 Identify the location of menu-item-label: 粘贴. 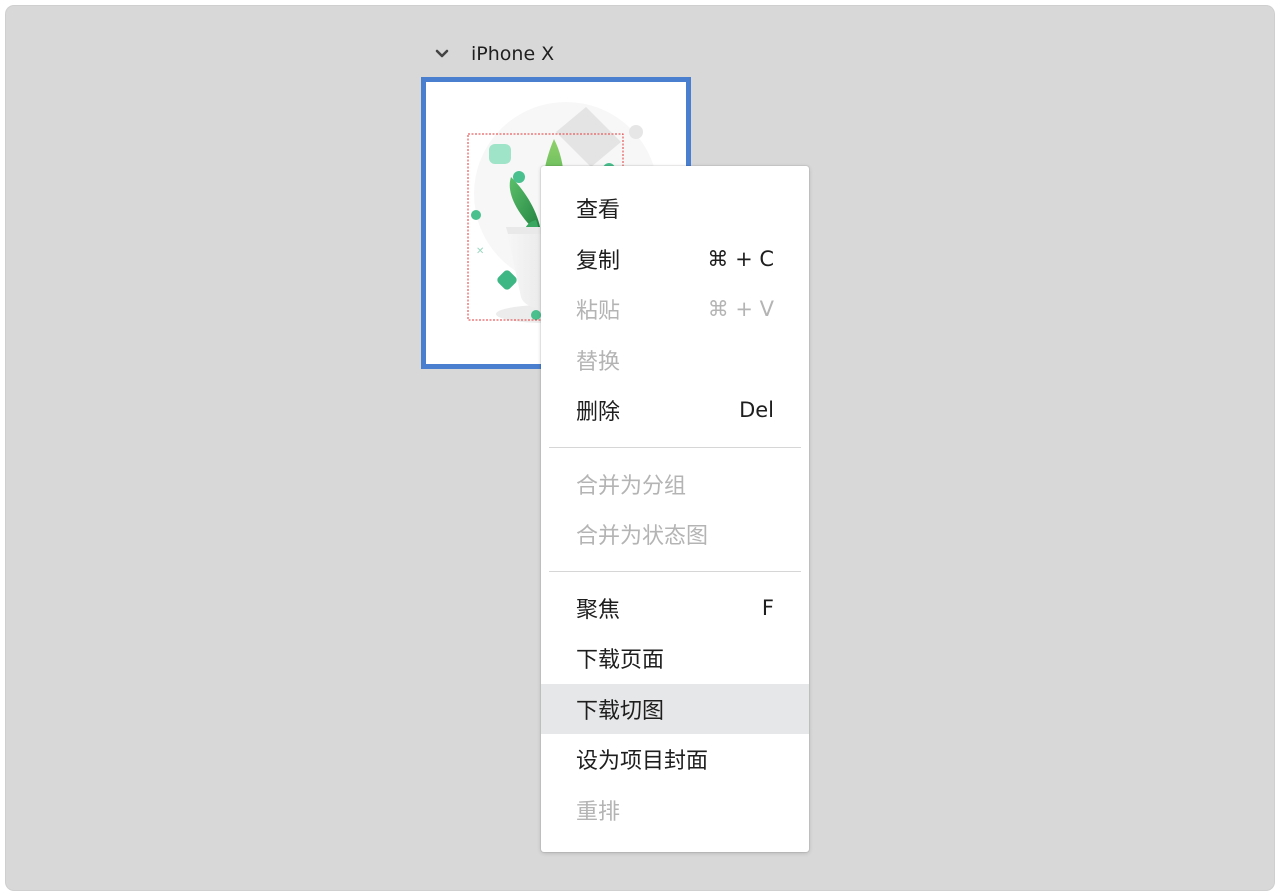
(598, 312).